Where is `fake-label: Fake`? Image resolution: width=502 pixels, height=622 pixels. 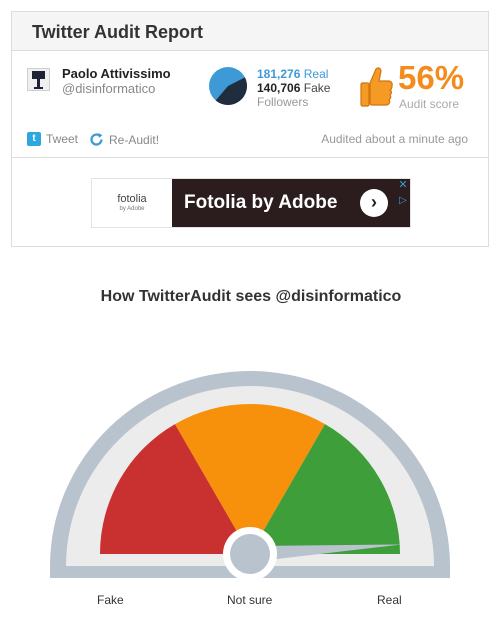
fake-label: Fake is located at coordinates (317, 88).